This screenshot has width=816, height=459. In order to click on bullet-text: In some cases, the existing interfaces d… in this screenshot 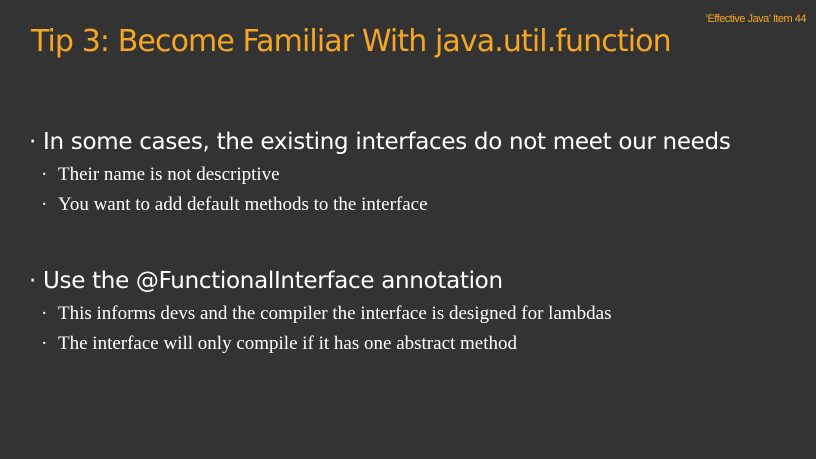, I will do `click(387, 142)`.